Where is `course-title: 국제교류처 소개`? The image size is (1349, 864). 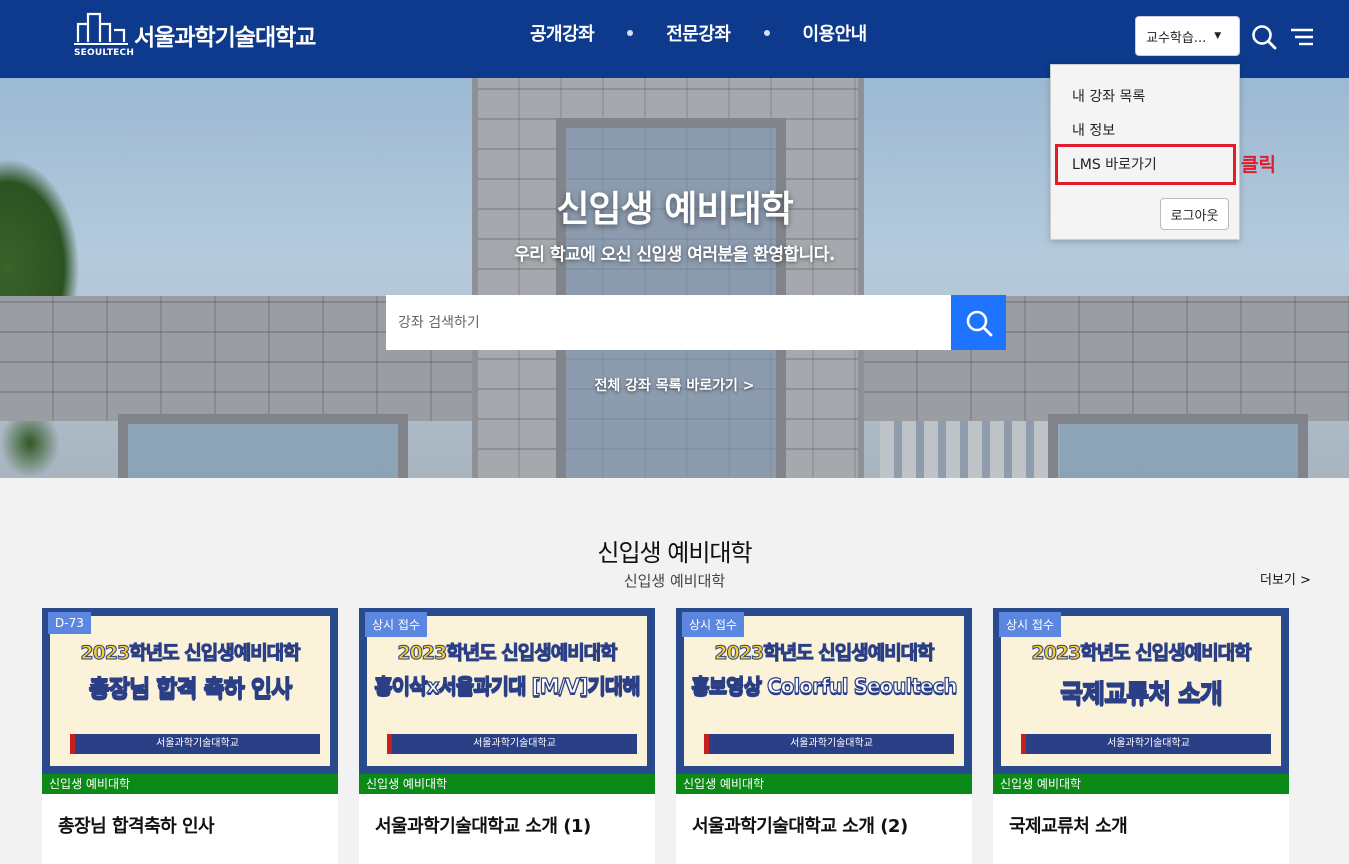
course-title: 국제교류처 소개 is located at coordinates (1068, 825).